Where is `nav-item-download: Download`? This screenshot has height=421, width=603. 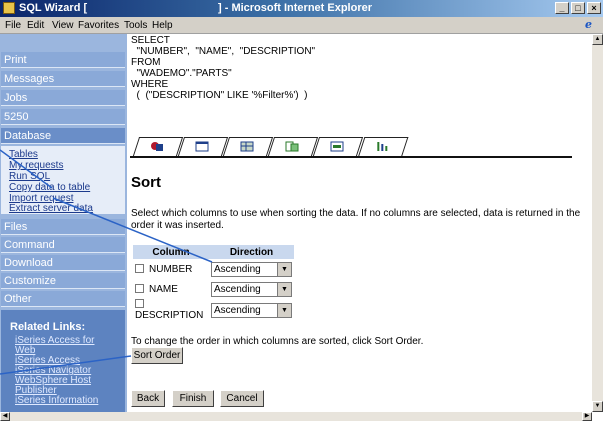
nav-item-download: Download is located at coordinates (63, 263).